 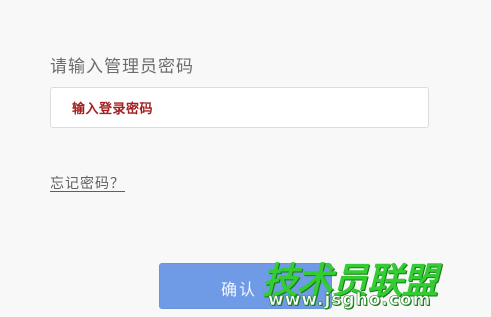 I want to click on confirm-button-label: 确认, so click(x=239, y=289).